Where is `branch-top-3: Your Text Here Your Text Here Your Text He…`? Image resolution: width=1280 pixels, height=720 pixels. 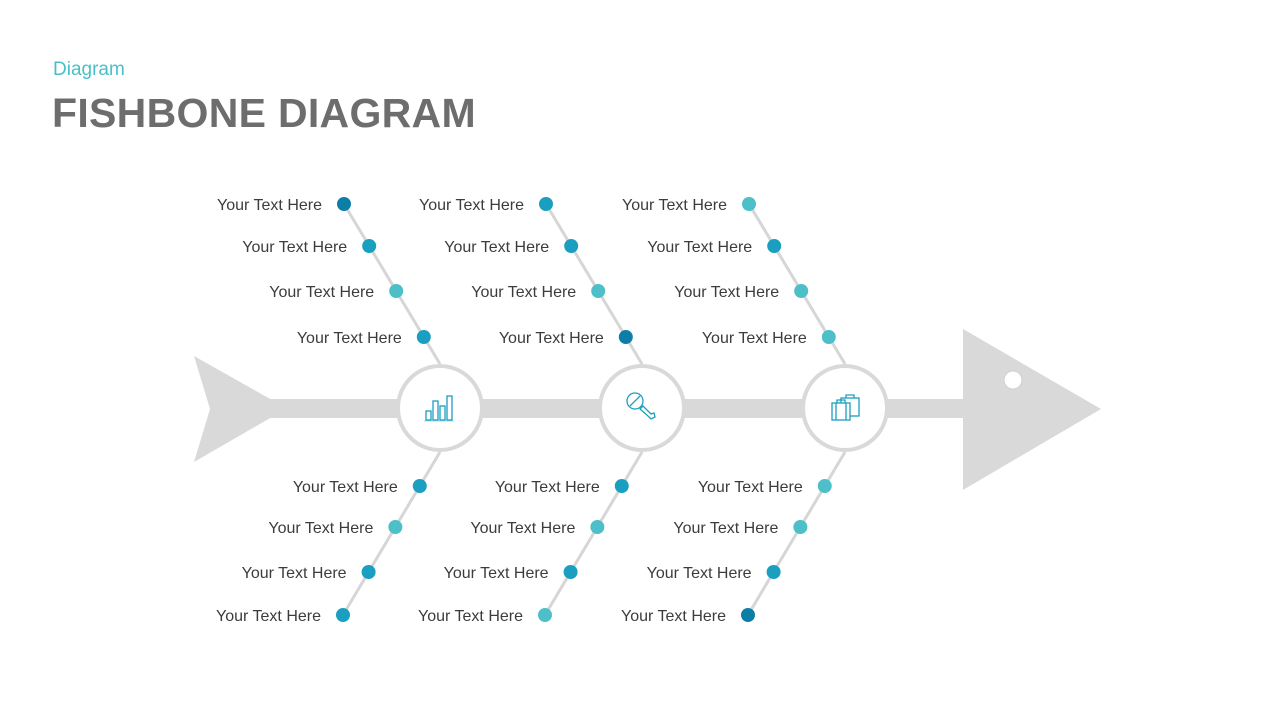
branch-top-3: Your Text Here Your Text Here Your Text He… is located at coordinates (734, 281).